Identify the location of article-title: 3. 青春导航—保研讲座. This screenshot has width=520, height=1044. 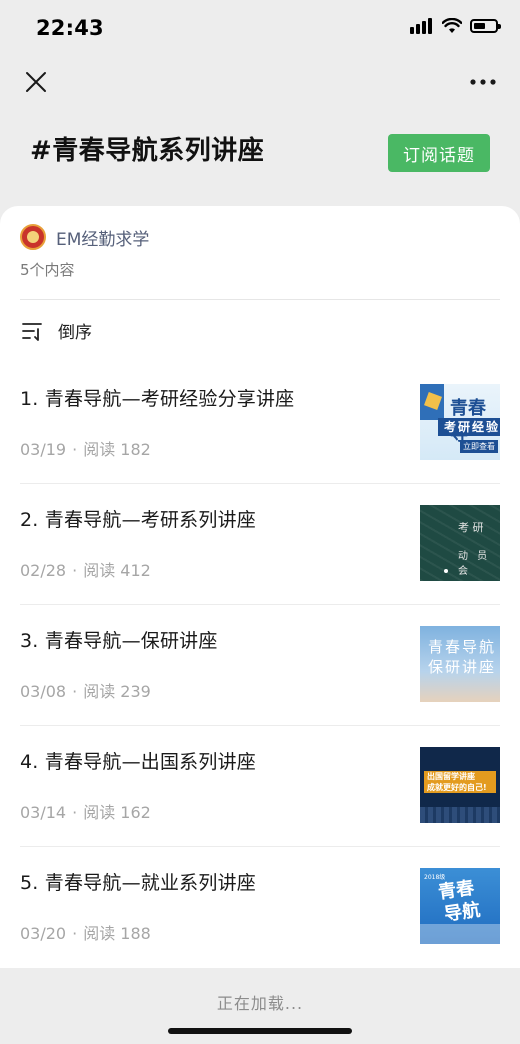
(119, 641).